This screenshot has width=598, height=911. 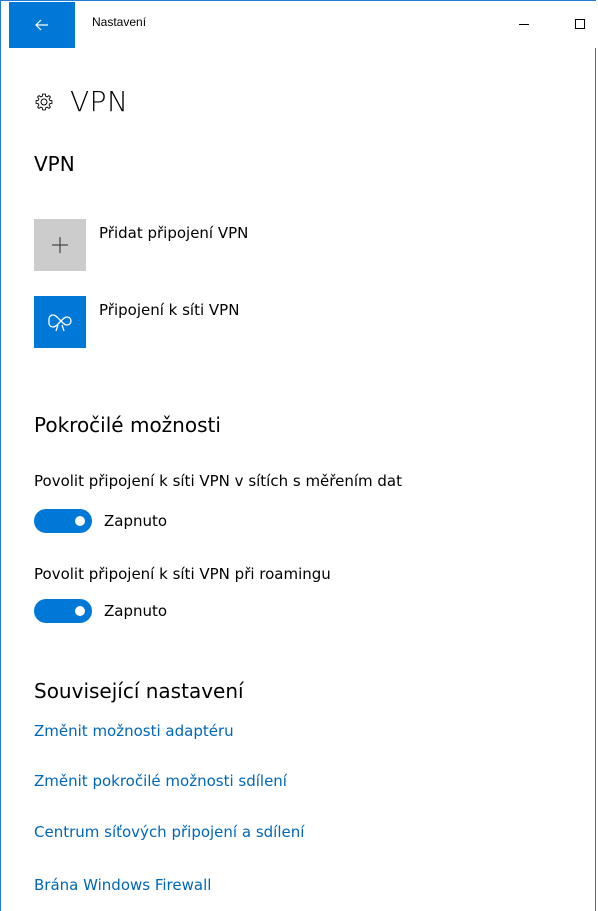 What do you see at coordinates (136, 521) in the screenshot?
I see `metered-vpn-toggle-state: Zapnuto` at bounding box center [136, 521].